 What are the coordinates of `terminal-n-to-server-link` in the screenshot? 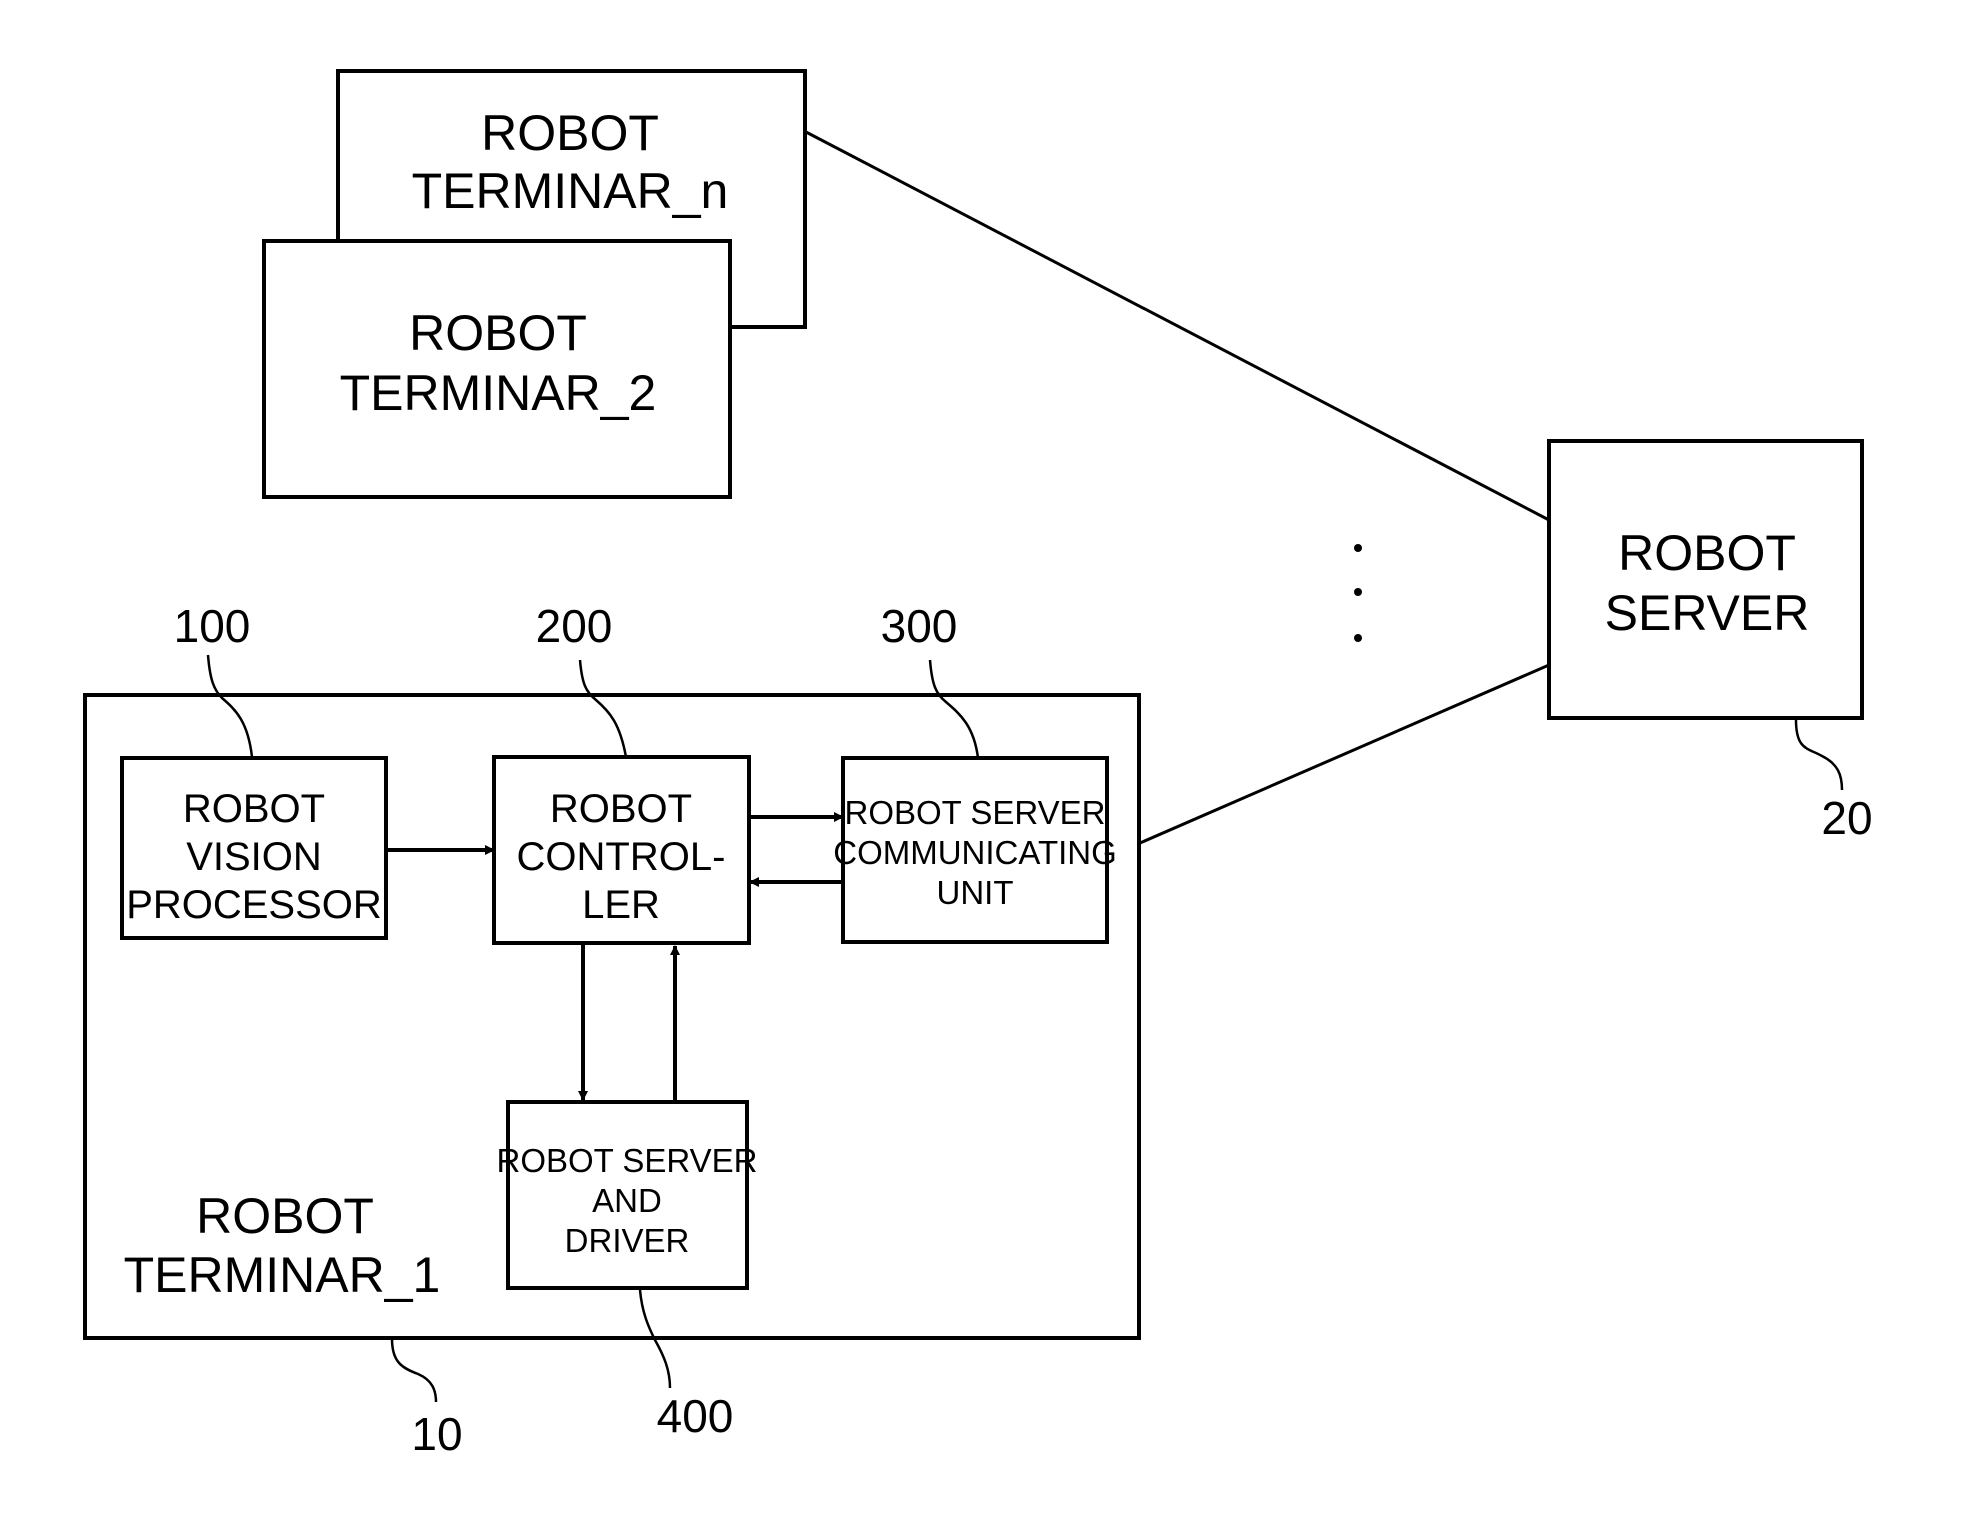 It's located at (1177, 326).